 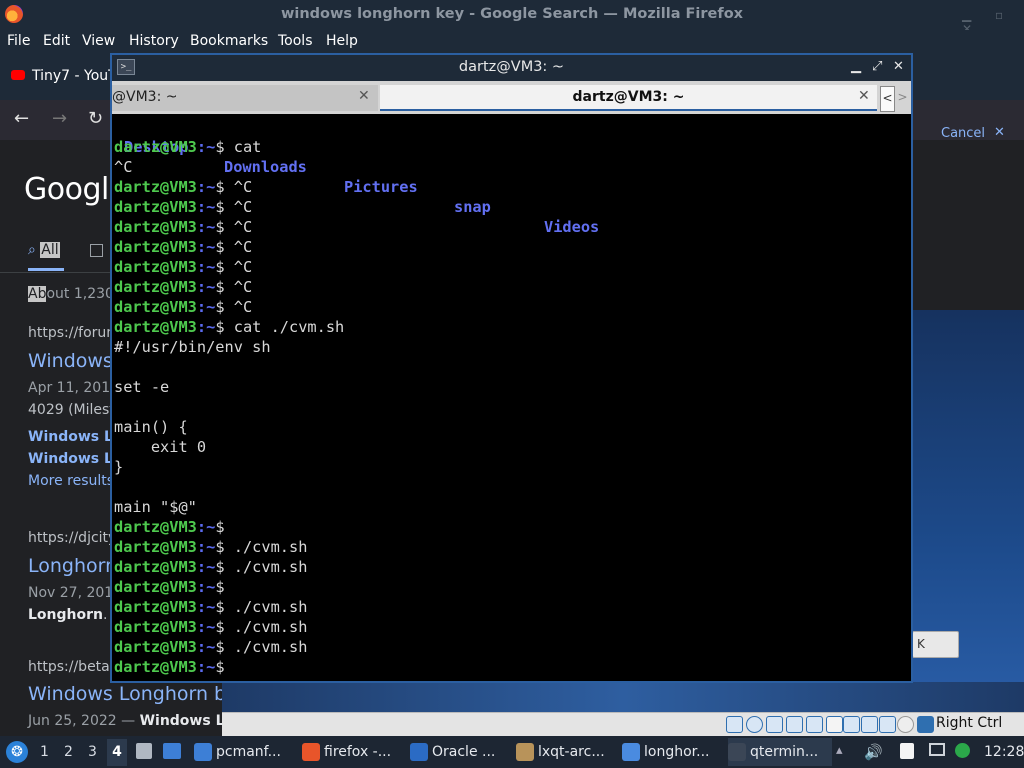 What do you see at coordinates (17, 752) in the screenshot?
I see `start-menu-icon: ❂` at bounding box center [17, 752].